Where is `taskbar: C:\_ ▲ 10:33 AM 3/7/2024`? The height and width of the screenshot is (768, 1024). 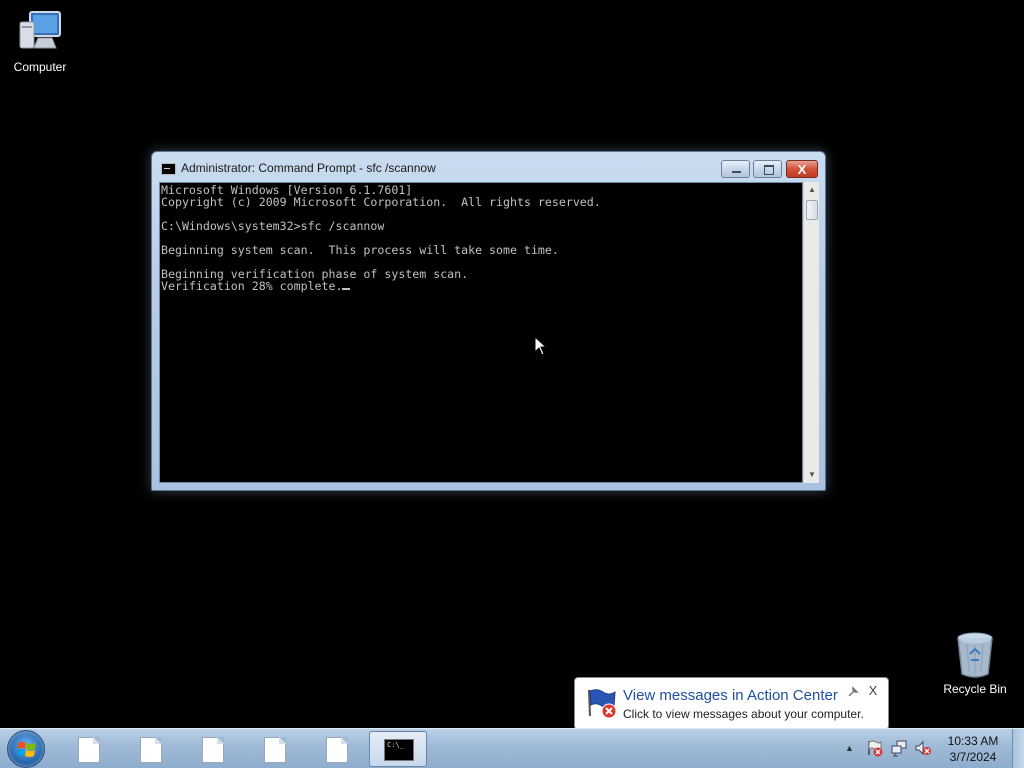 taskbar: C:\_ ▲ 10:33 AM 3/7/2024 is located at coordinates (512, 748).